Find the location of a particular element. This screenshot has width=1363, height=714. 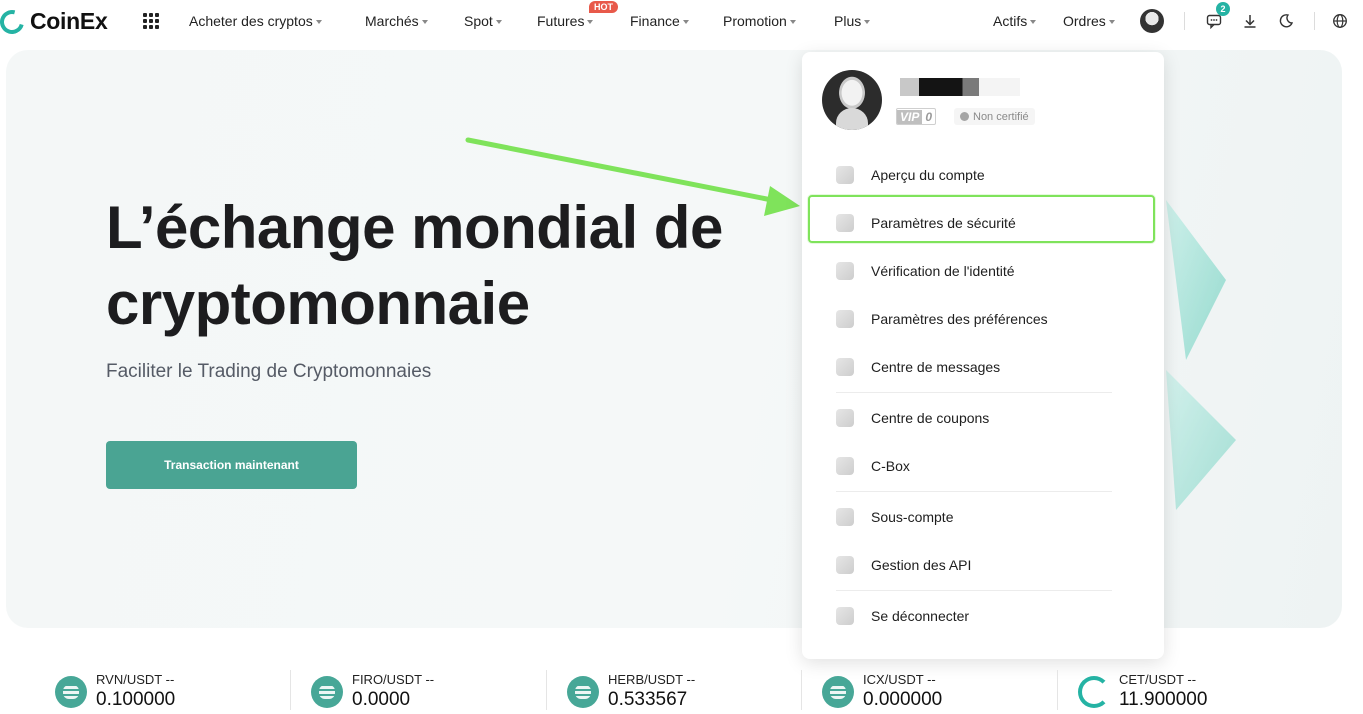

hero-title-line: L’échange mondial de is located at coordinates (414, 227).